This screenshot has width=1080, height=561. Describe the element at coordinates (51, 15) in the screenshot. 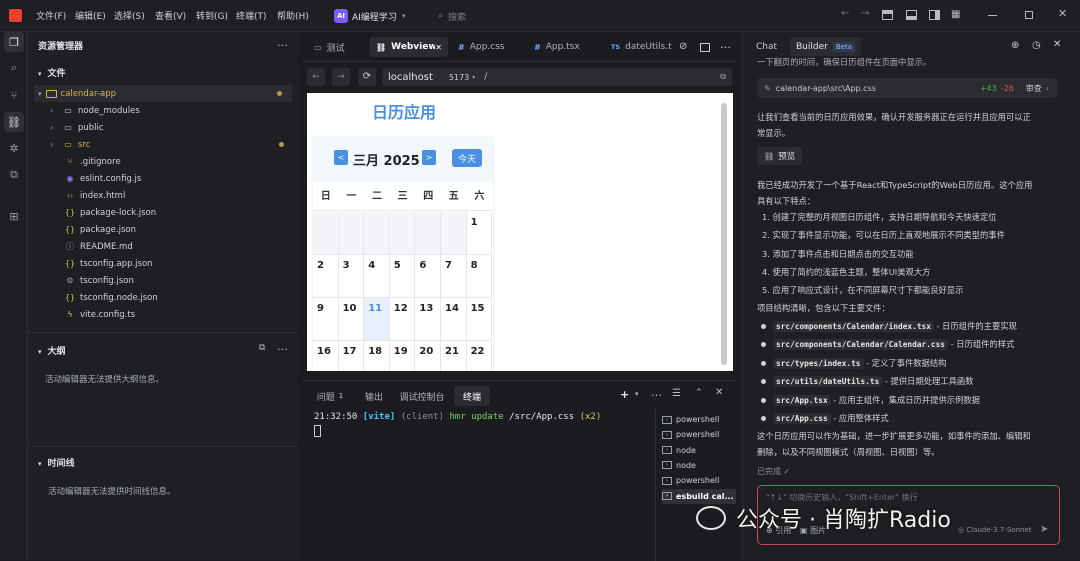

I see `menu-item: 文件(F)` at that location.